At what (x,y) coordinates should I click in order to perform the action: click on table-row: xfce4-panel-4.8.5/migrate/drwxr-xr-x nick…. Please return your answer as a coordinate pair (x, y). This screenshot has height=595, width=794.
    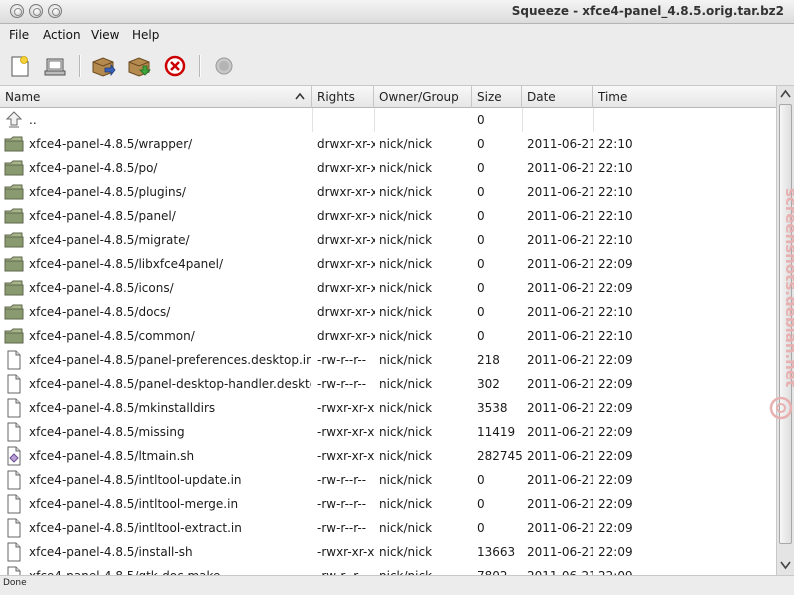
    Looking at the image, I should click on (388, 240).